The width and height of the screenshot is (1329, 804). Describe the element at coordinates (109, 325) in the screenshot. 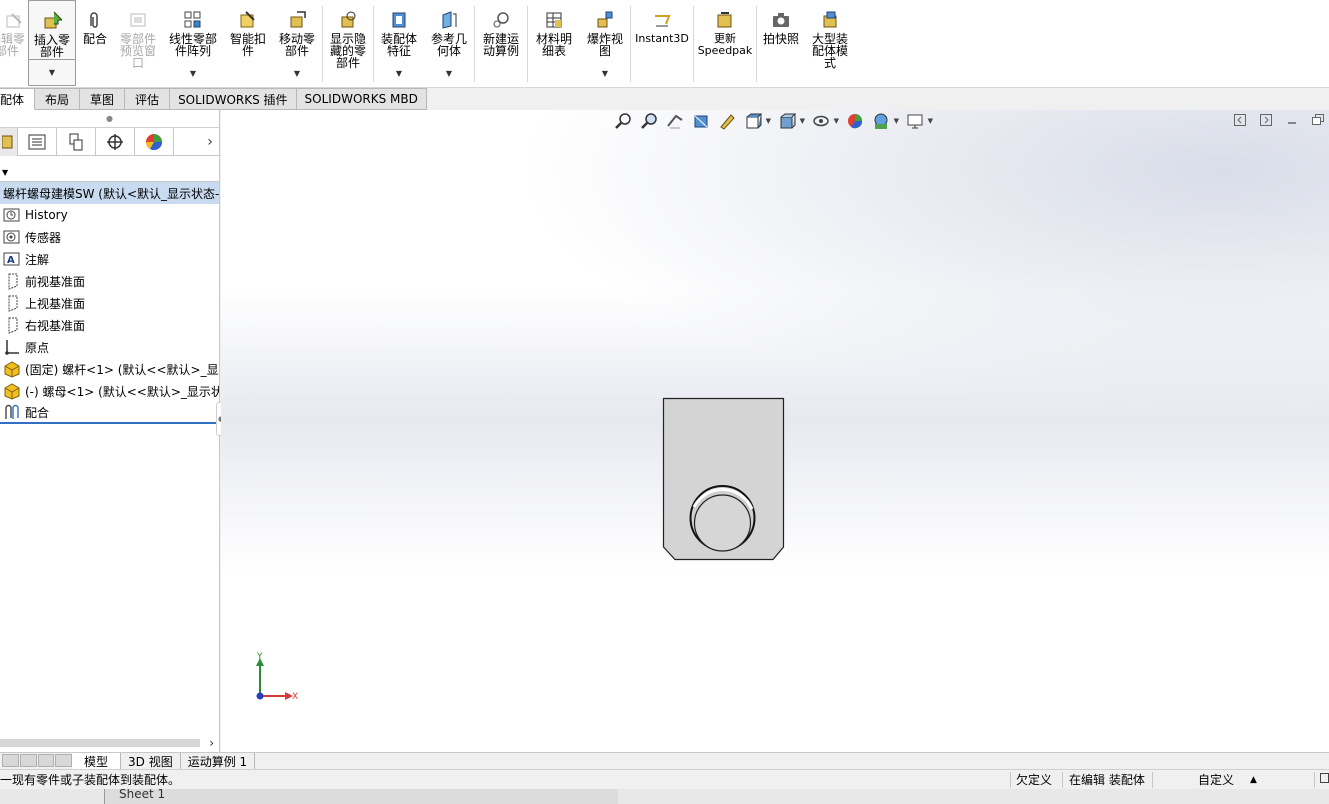

I see `tree-item-right-plane: 右视基准面` at that location.